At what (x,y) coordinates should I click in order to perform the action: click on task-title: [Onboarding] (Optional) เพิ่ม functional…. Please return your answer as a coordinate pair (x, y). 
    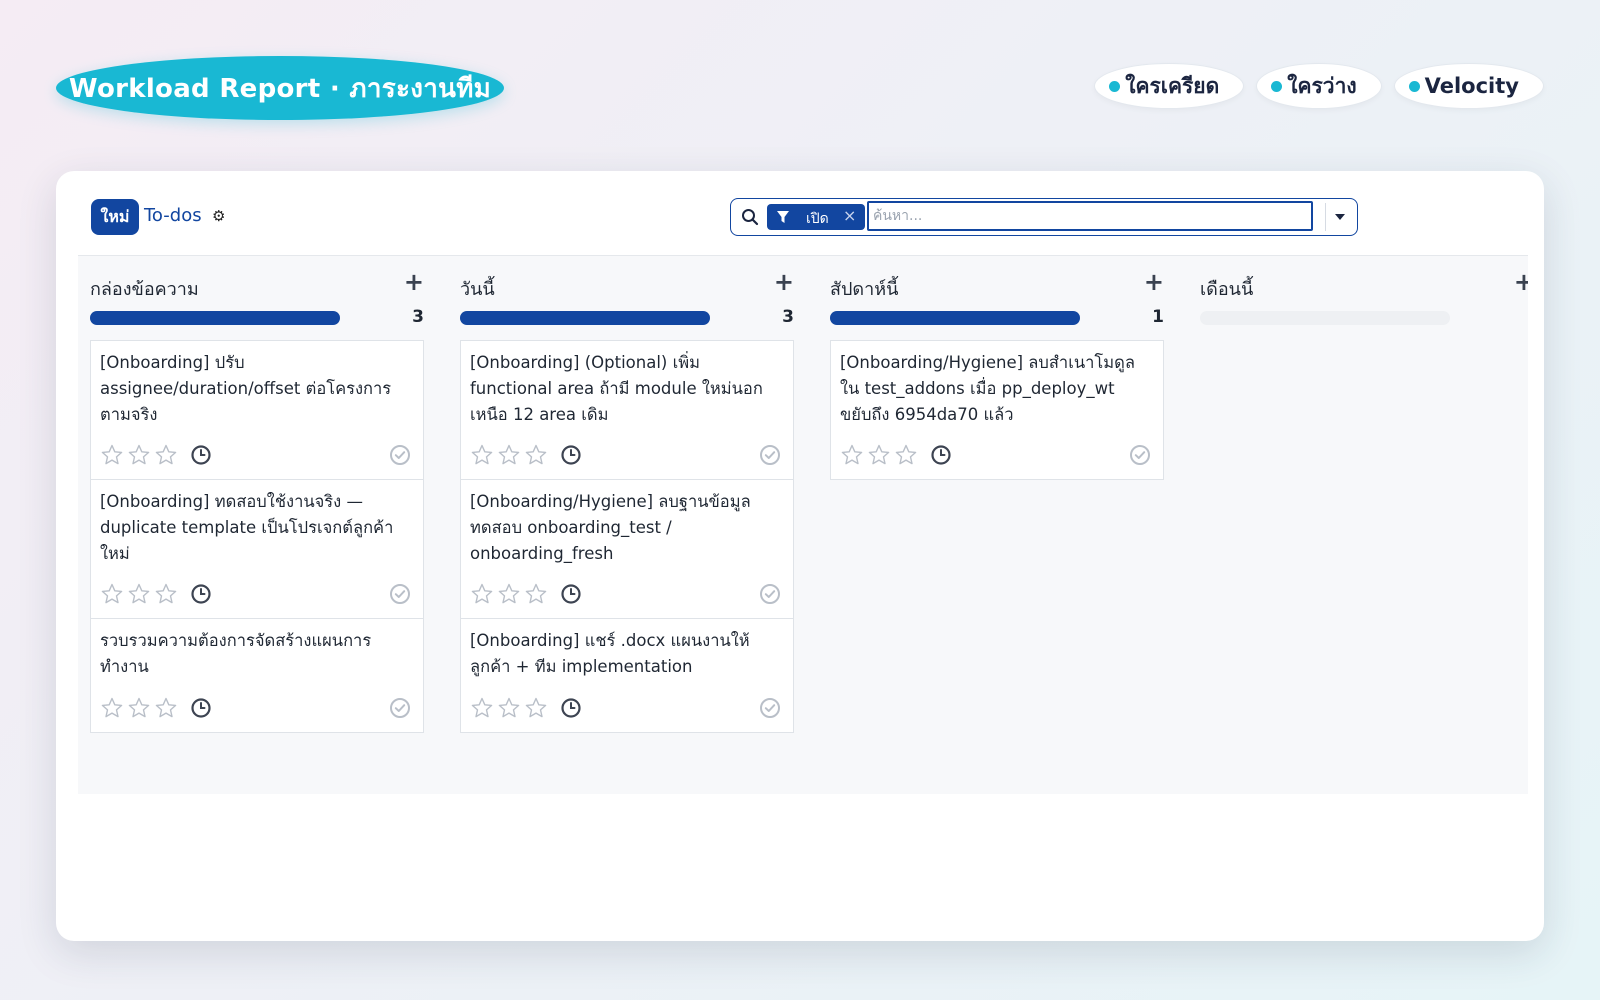
    Looking at the image, I should click on (616, 388).